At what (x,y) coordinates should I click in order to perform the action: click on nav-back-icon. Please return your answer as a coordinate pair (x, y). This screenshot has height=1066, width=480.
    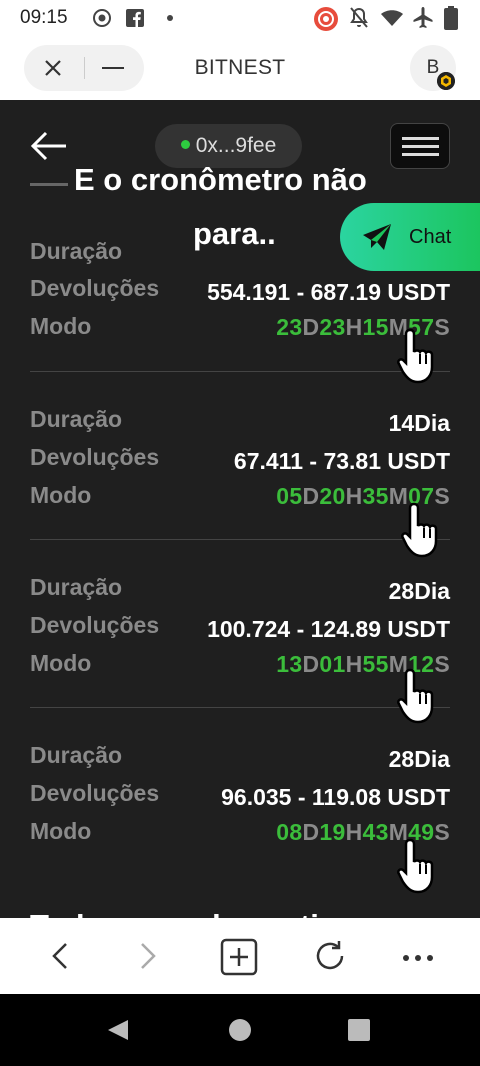
    Looking at the image, I should click on (118, 1030).